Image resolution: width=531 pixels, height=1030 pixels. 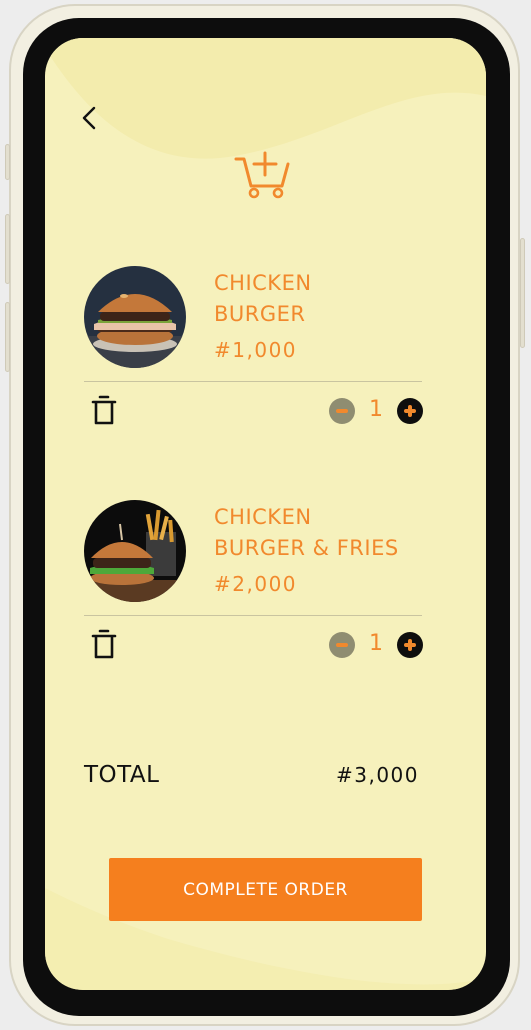 I want to click on burger-photo, so click(x=135, y=317).